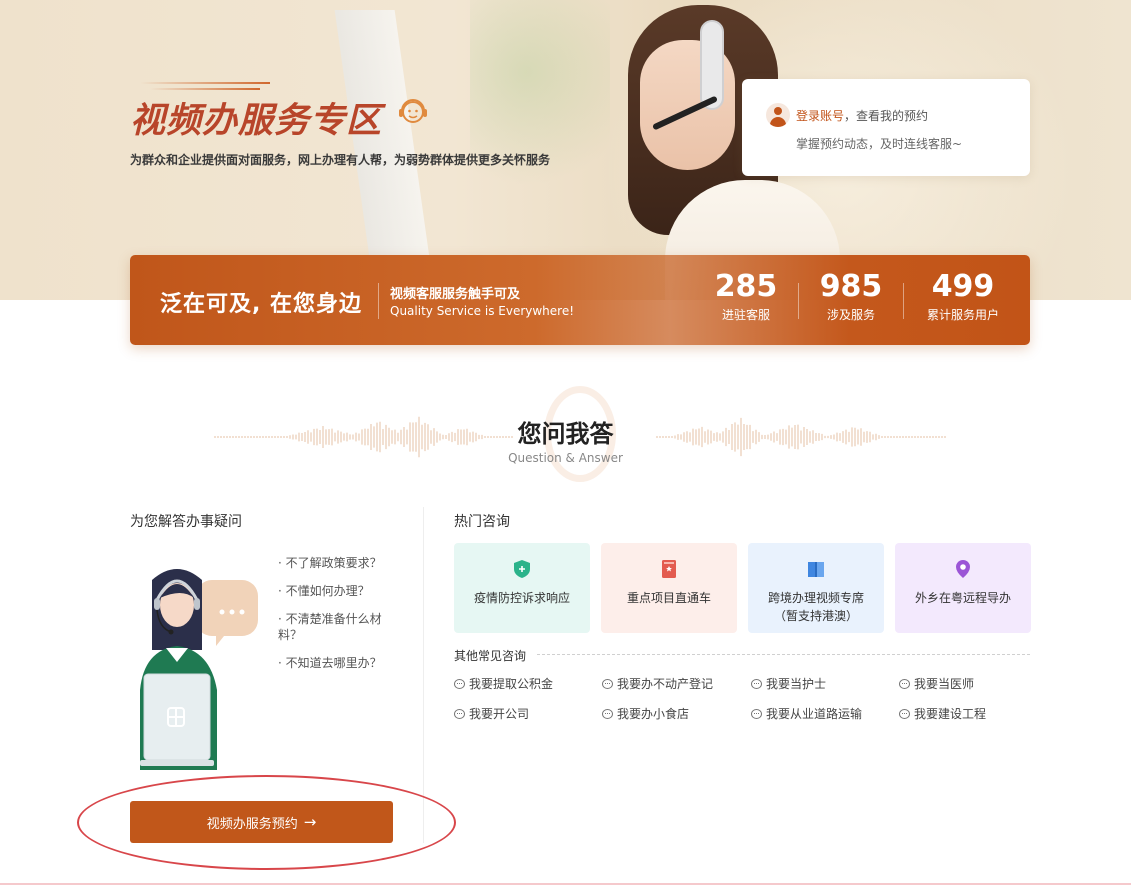  What do you see at coordinates (963, 569) in the screenshot?
I see `location-pin-icon` at bounding box center [963, 569].